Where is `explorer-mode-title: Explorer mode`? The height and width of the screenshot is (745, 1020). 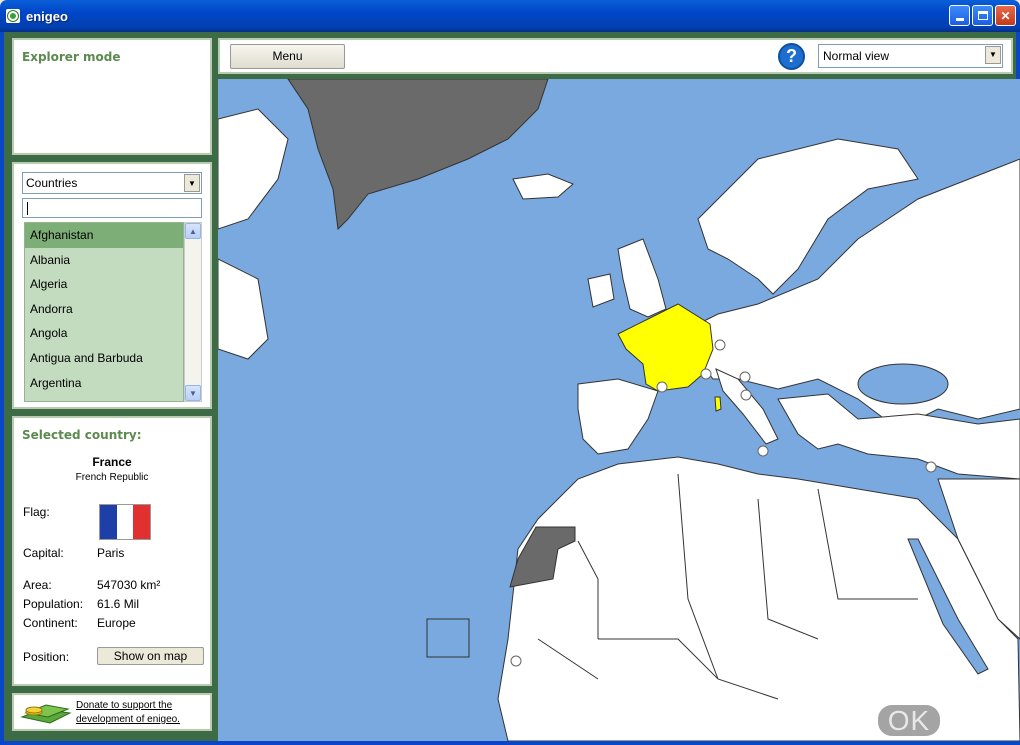
explorer-mode-title: Explorer mode is located at coordinates (71, 57).